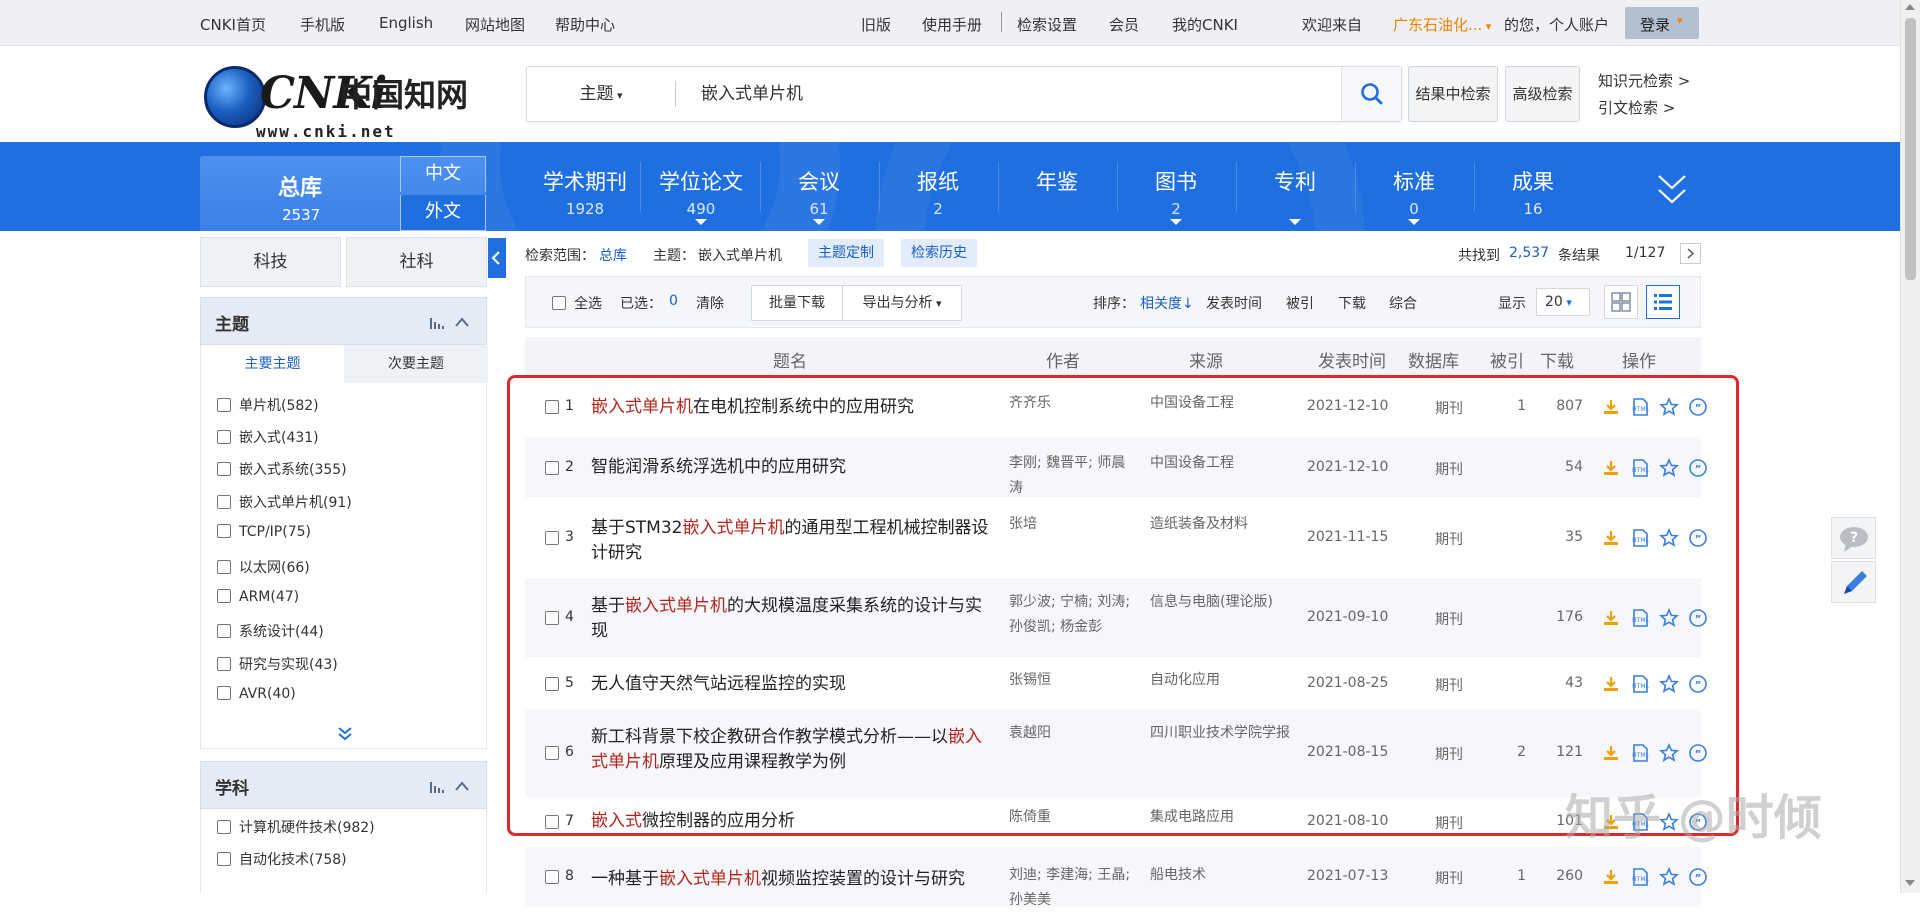  I want to click on vertical-scrollbar, so click(1910, 446).